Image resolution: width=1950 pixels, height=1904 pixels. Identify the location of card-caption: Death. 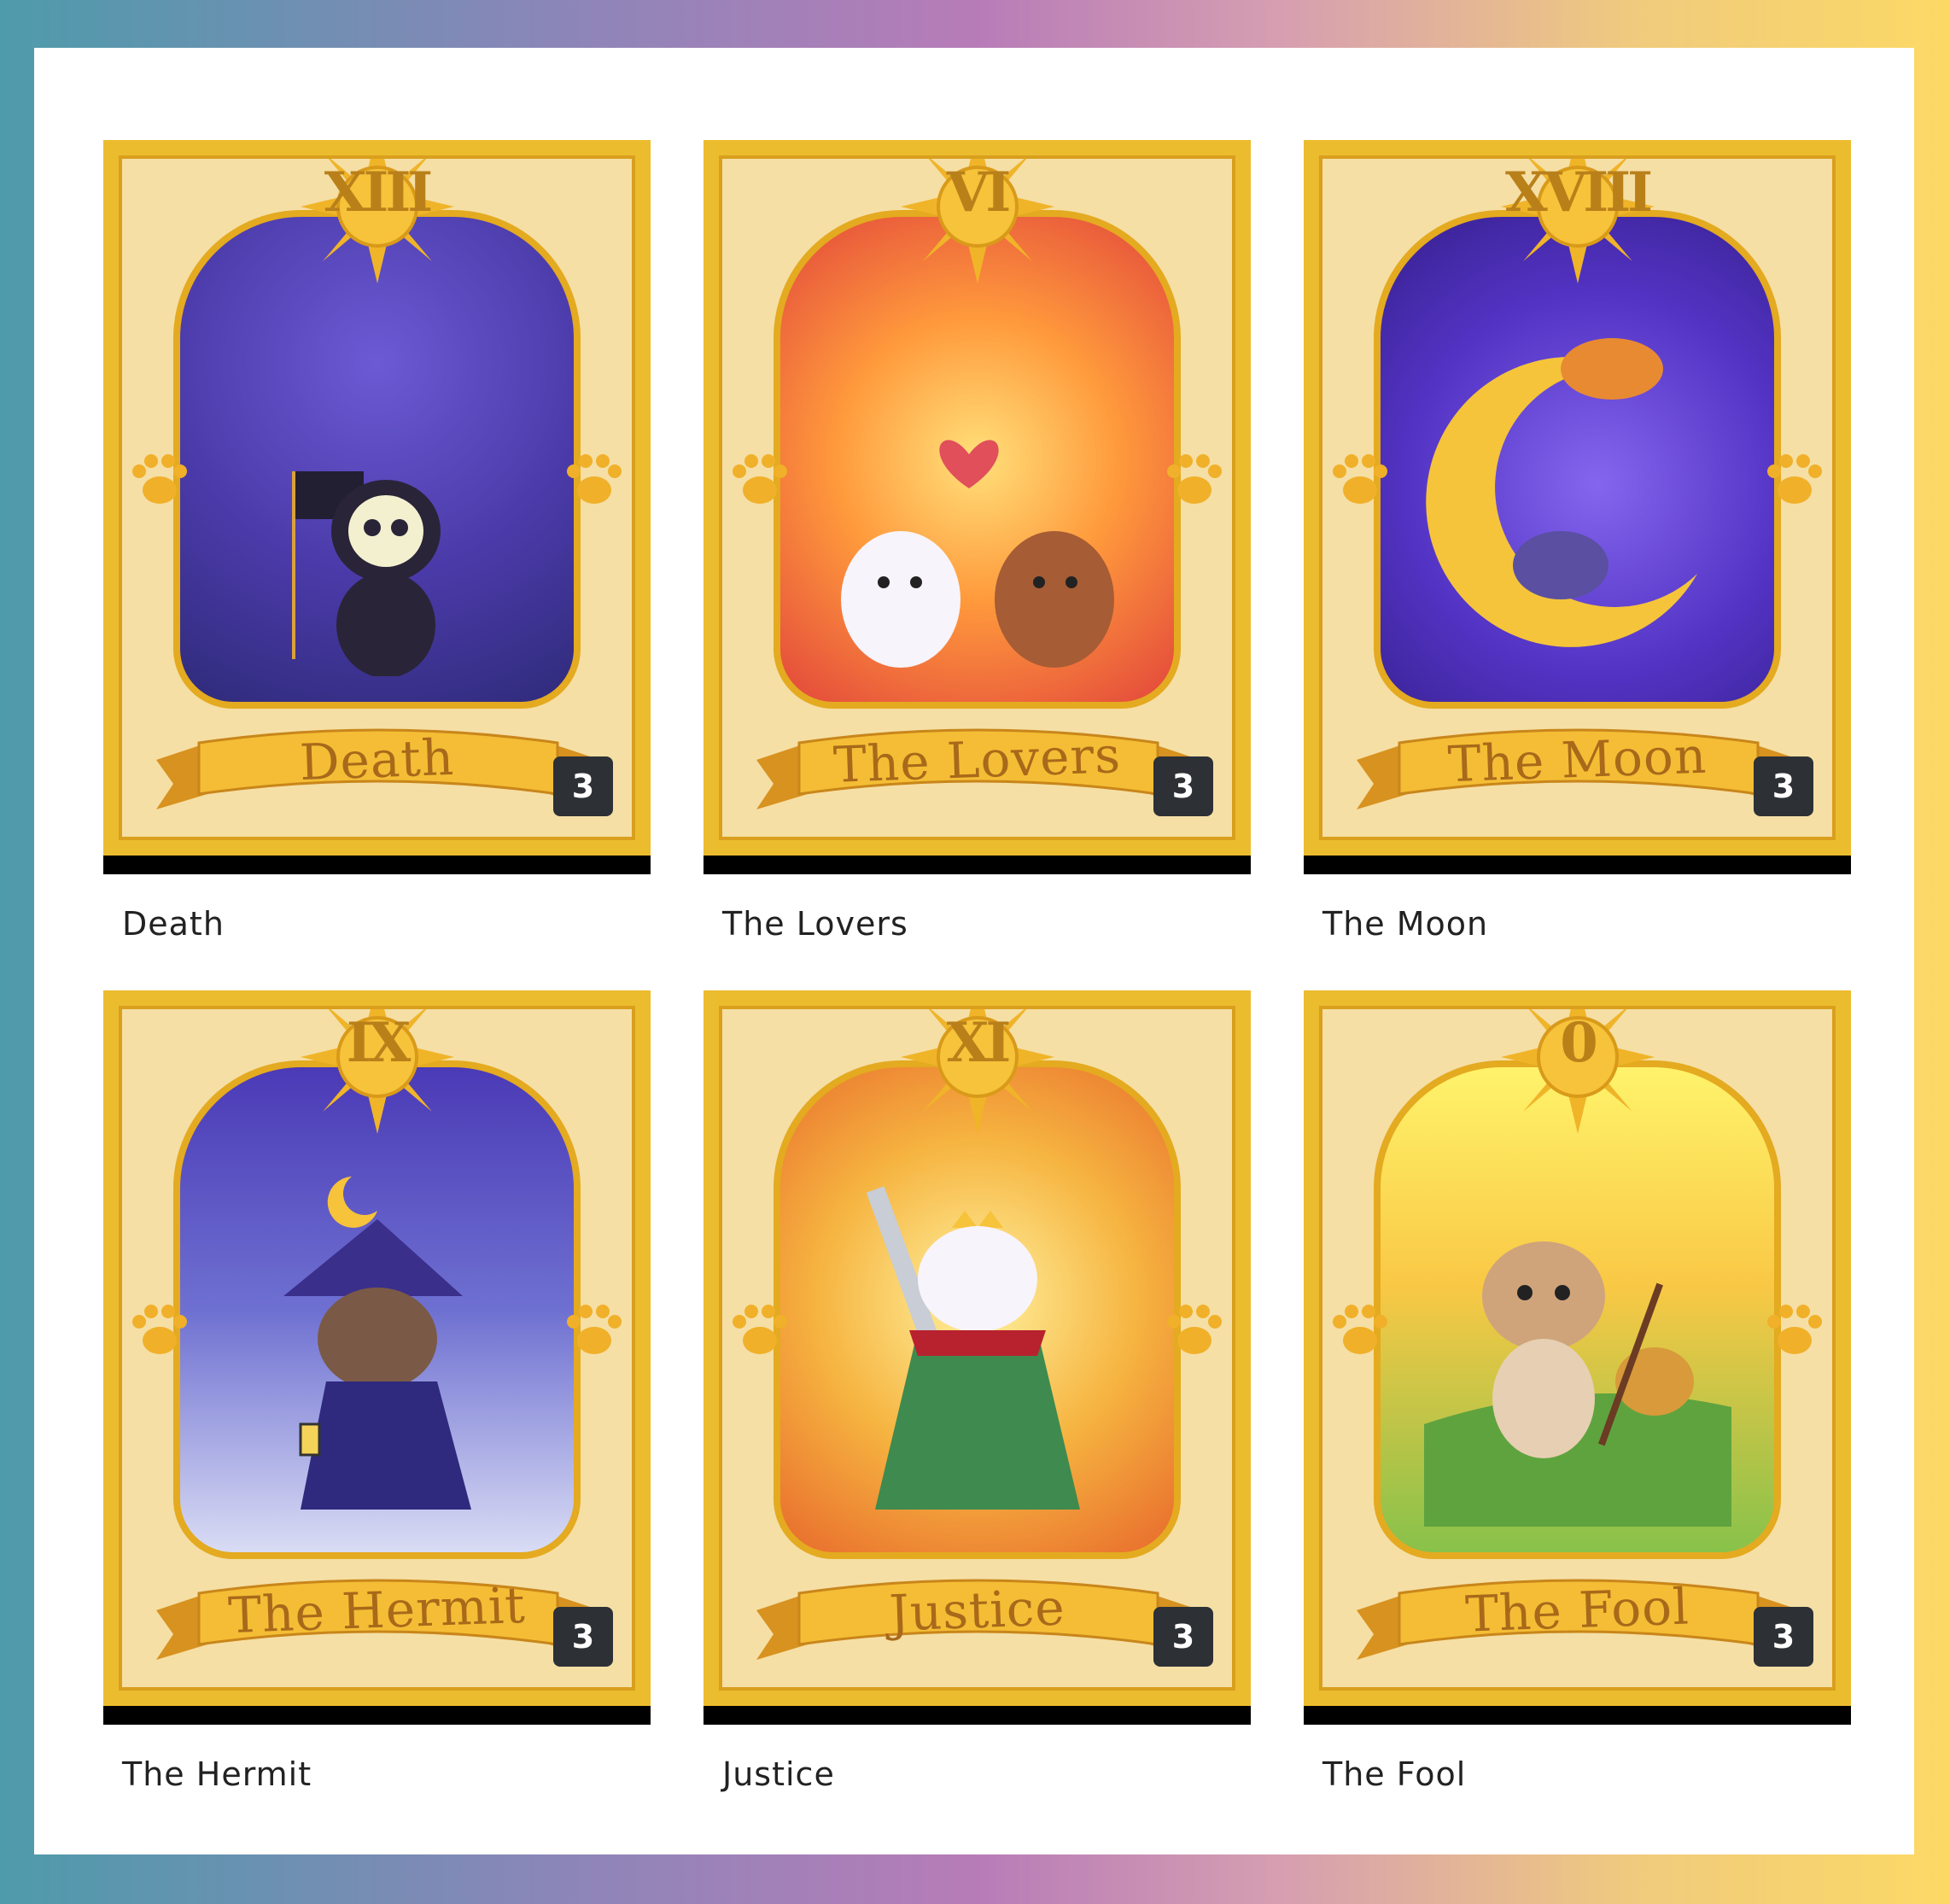
(386, 924).